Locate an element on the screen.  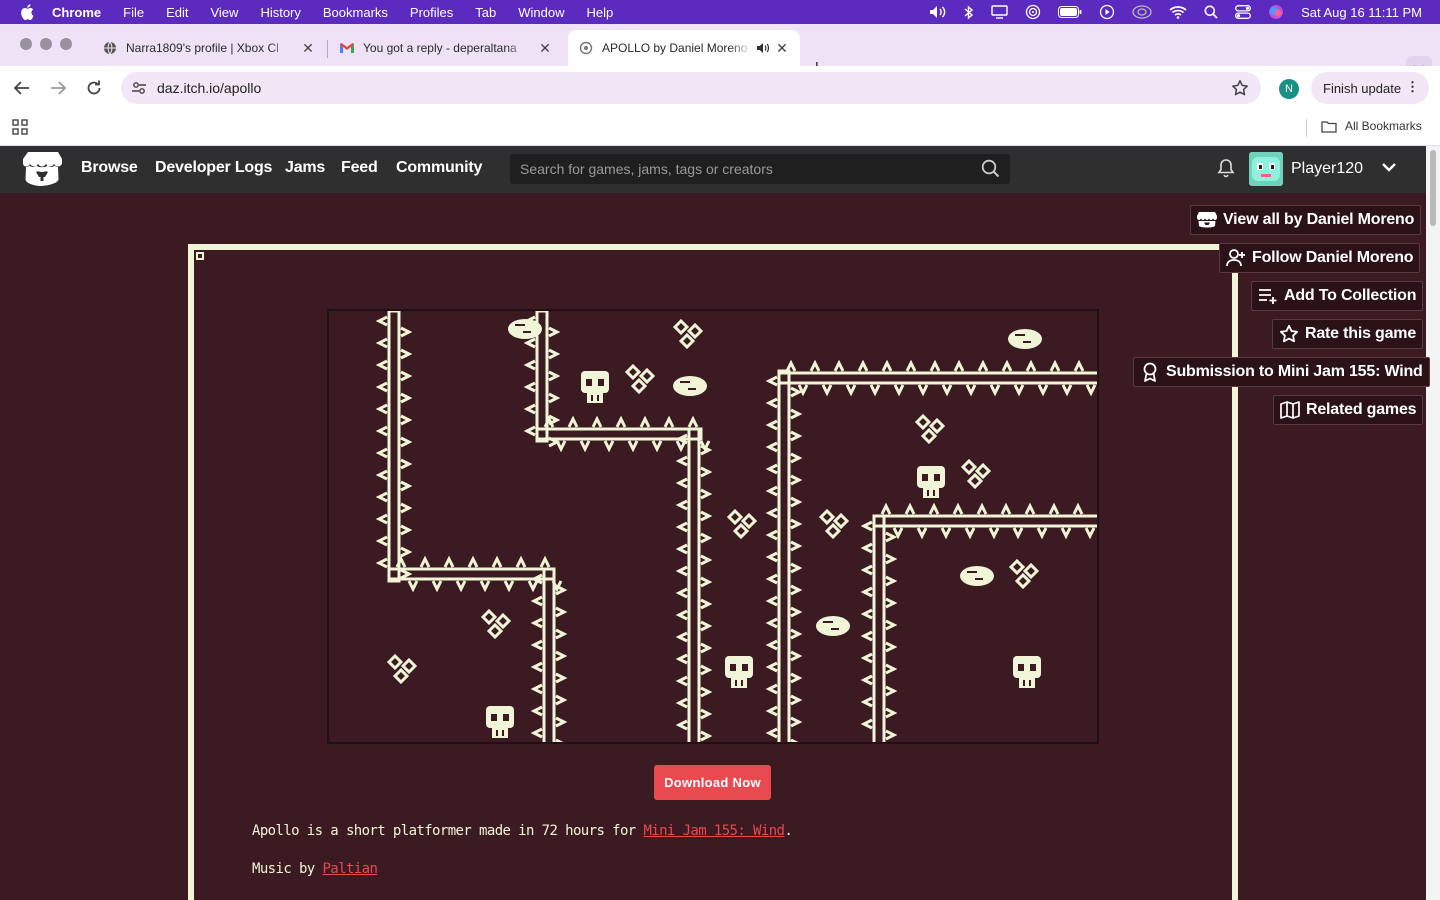
username: Player120 is located at coordinates (1327, 169).